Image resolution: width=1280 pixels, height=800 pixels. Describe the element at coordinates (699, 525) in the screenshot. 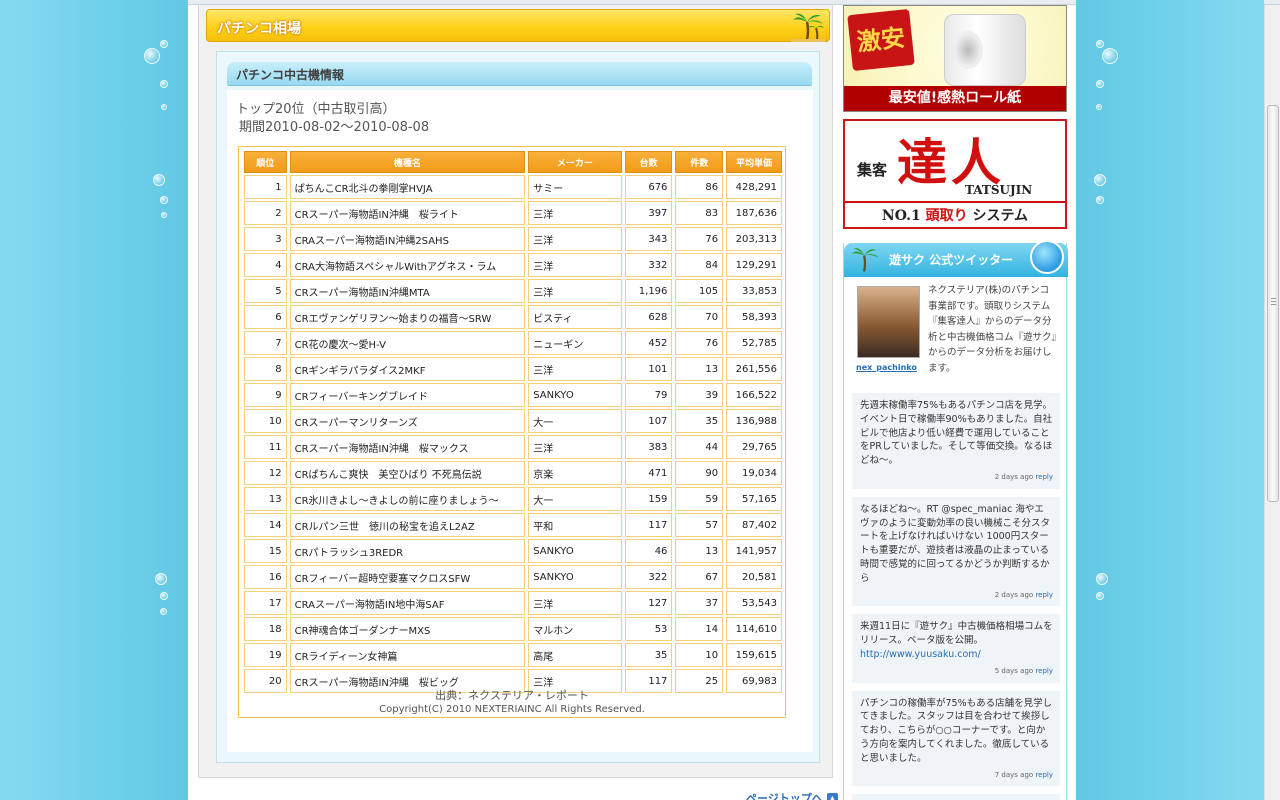

I see `cell-deals: 57` at that location.